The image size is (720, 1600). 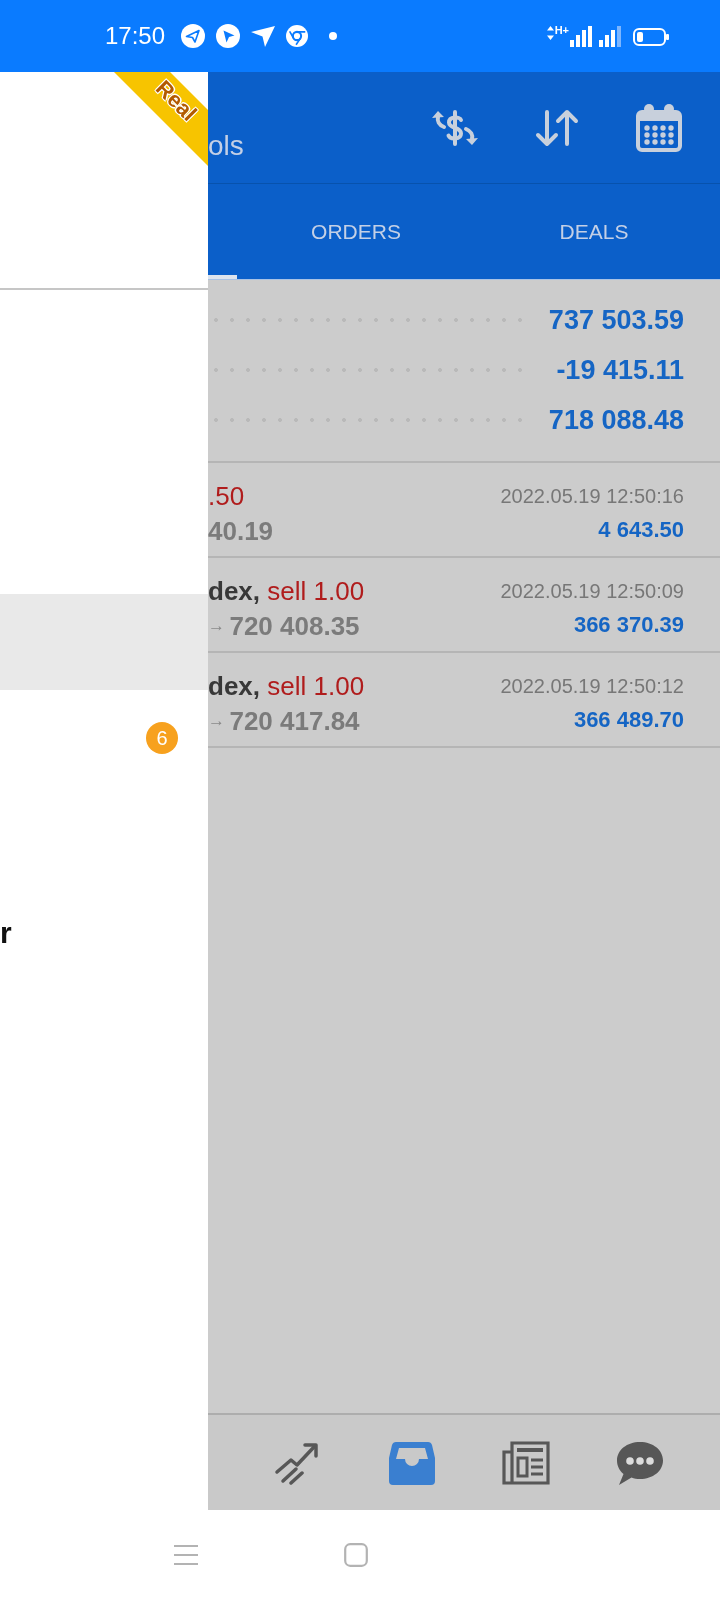 I want to click on status-time: 17:50, so click(x=135, y=36).